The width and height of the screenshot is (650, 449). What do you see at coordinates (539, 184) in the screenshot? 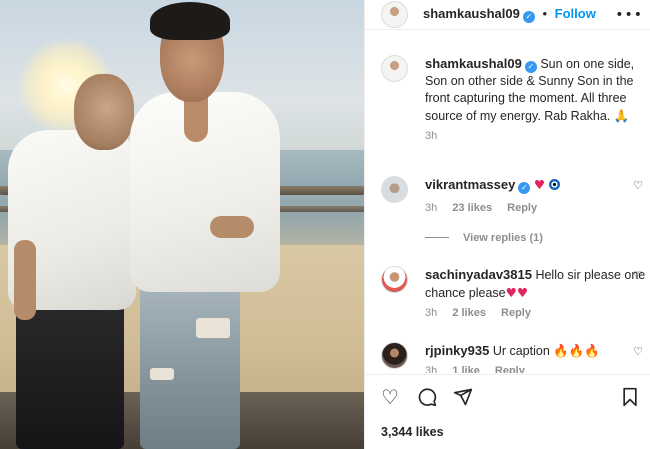
I see `red-heart-icon: ♥` at bounding box center [539, 184].